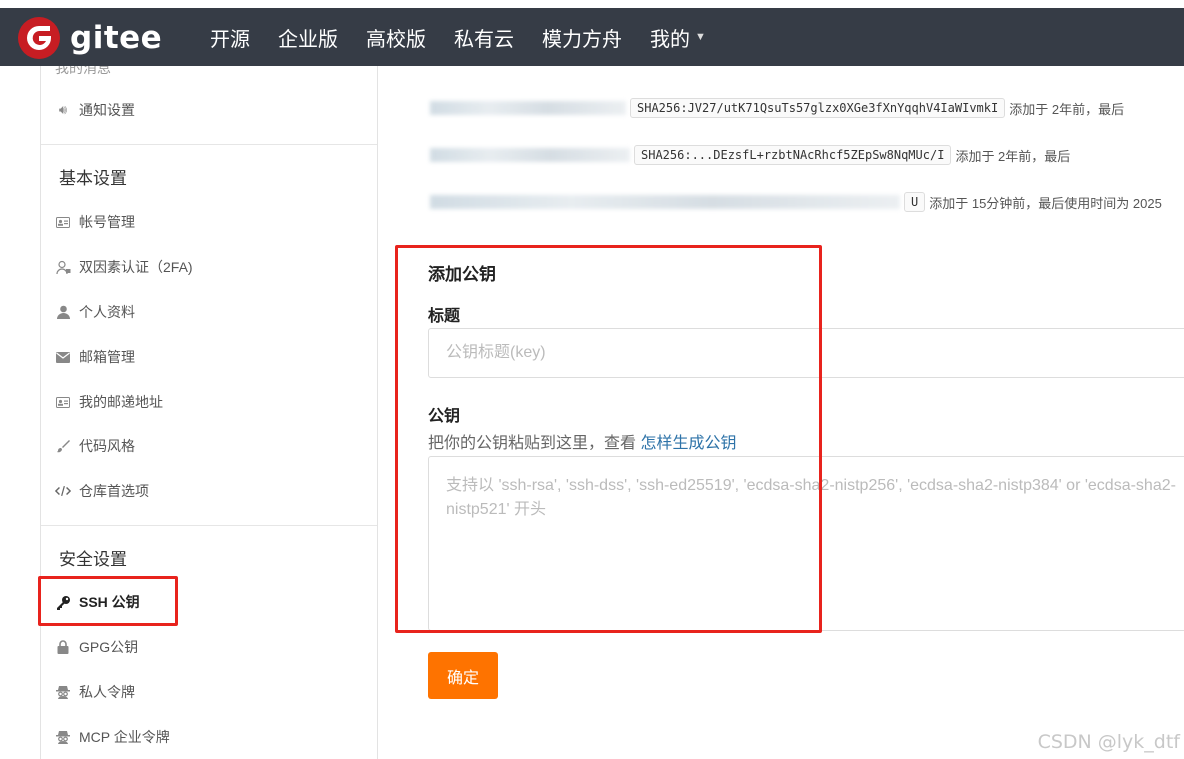  I want to click on csdn-watermark: CSDN @lyk_dtf, so click(1108, 742).